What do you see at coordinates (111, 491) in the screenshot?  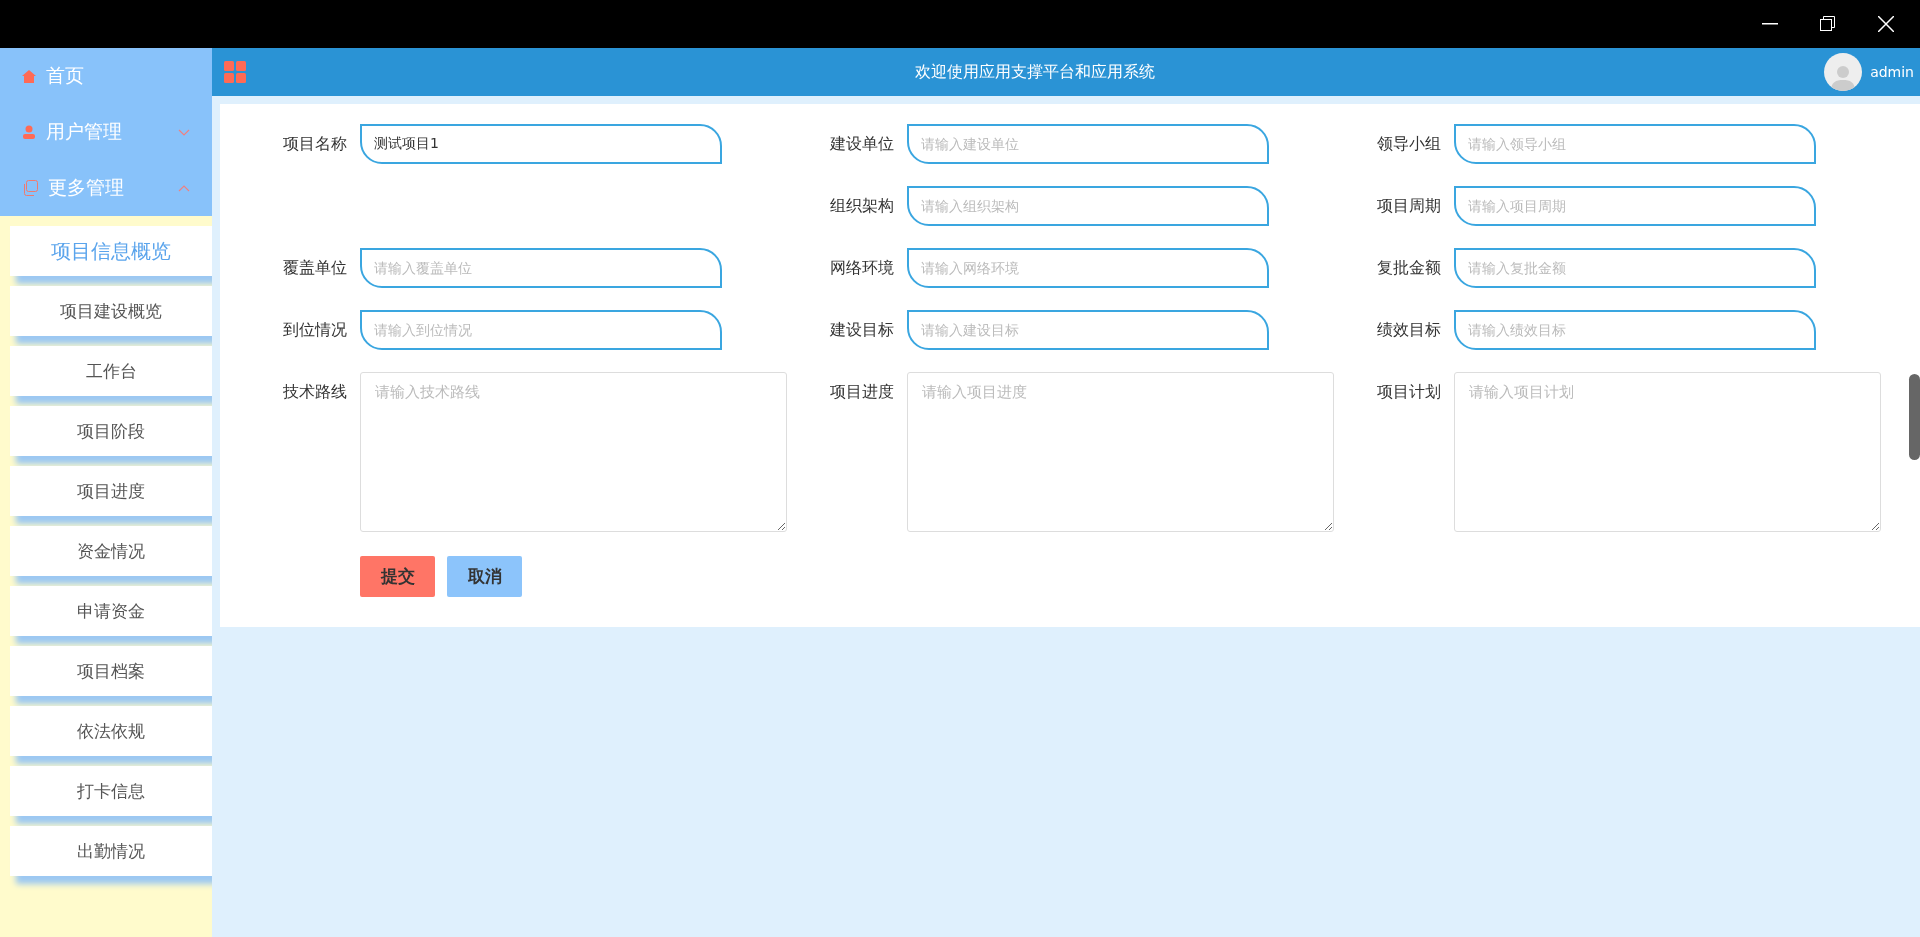 I see `submenu-item: 项目进度` at bounding box center [111, 491].